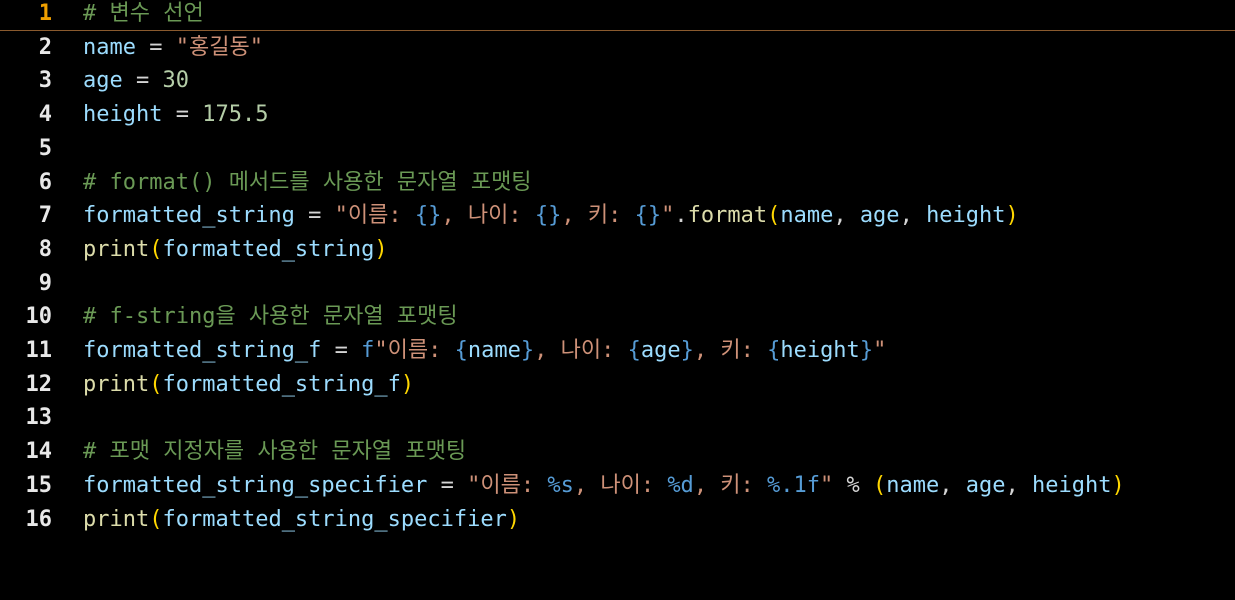 The image size is (1235, 600). I want to click on code-text: print(formatted_string), so click(235, 250).